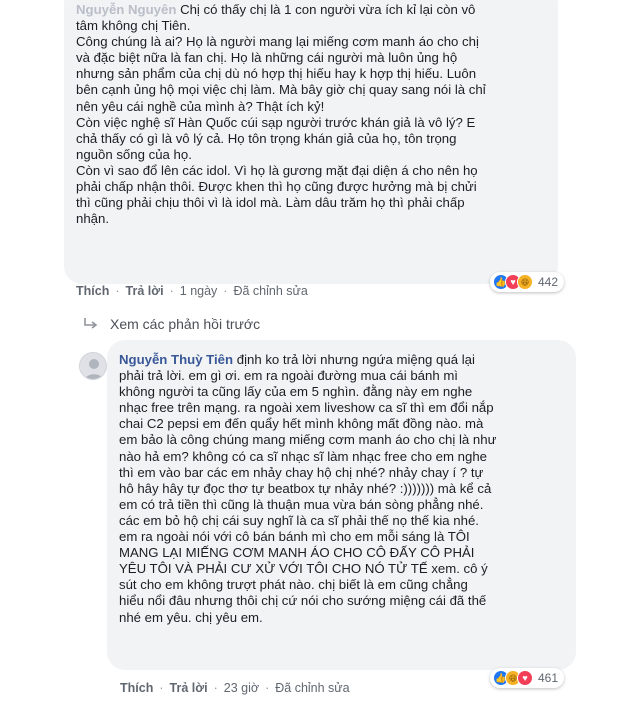  I want to click on comment-actions: Thích · Trả lời · 1 ngày · Đã chỉnh sửa, so click(192, 291).